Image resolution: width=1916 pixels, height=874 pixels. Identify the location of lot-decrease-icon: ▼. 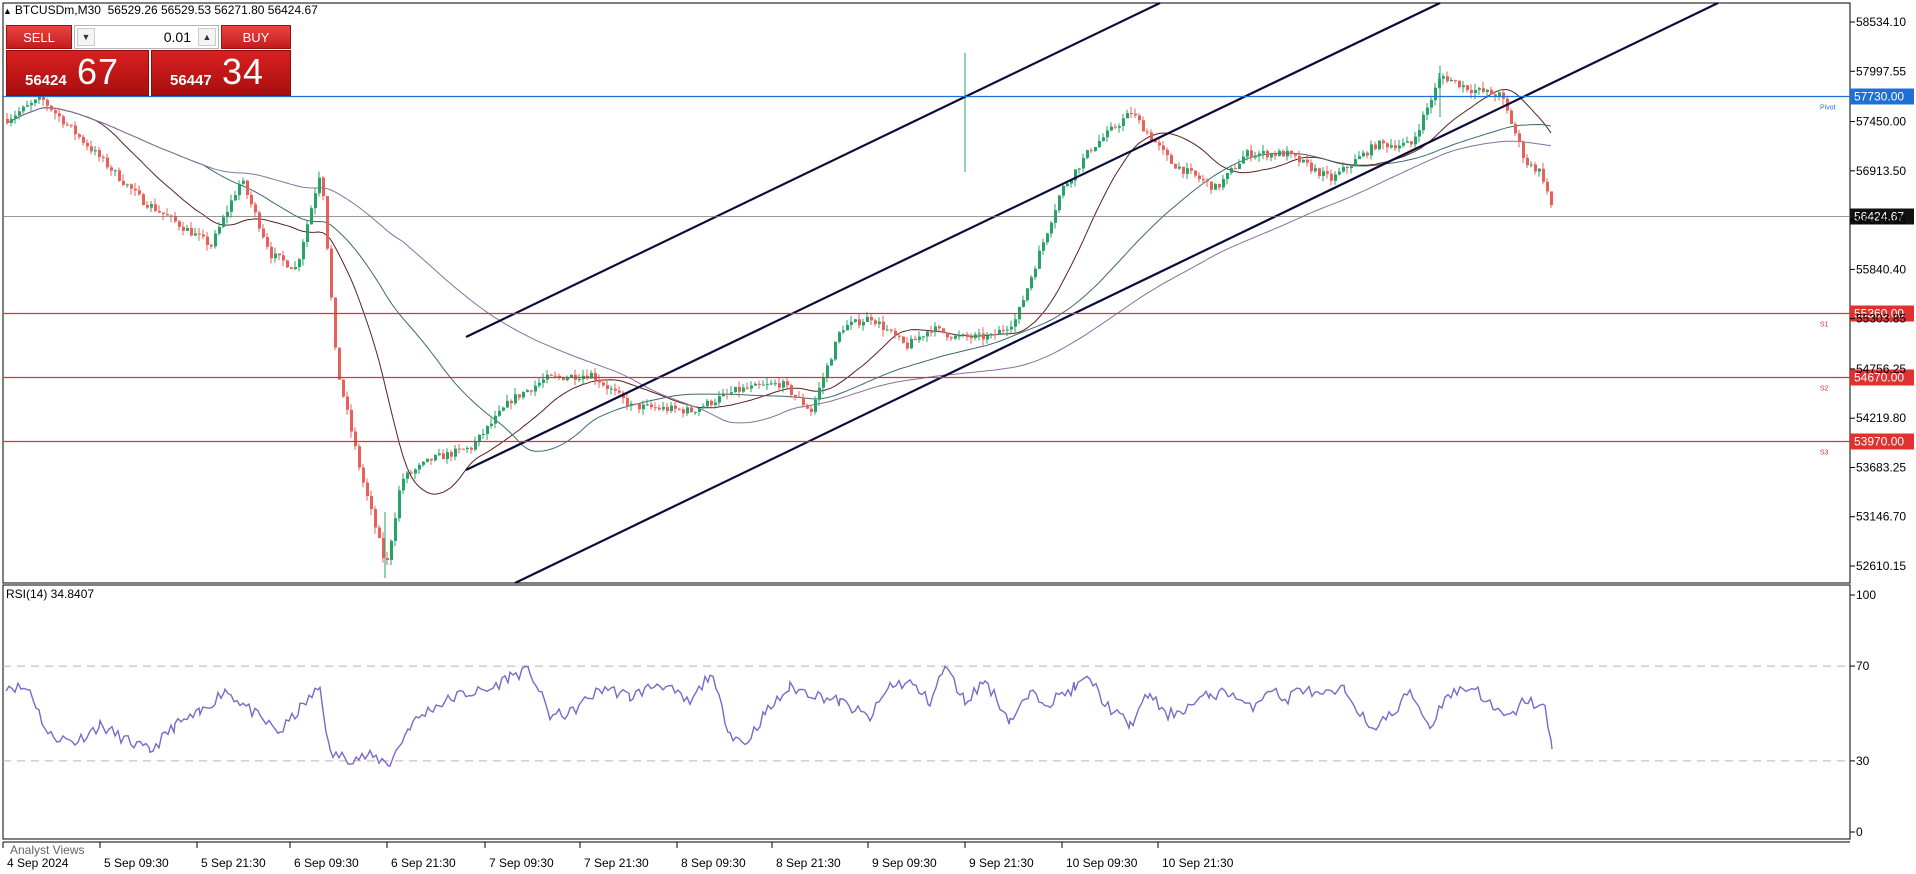
(86, 37).